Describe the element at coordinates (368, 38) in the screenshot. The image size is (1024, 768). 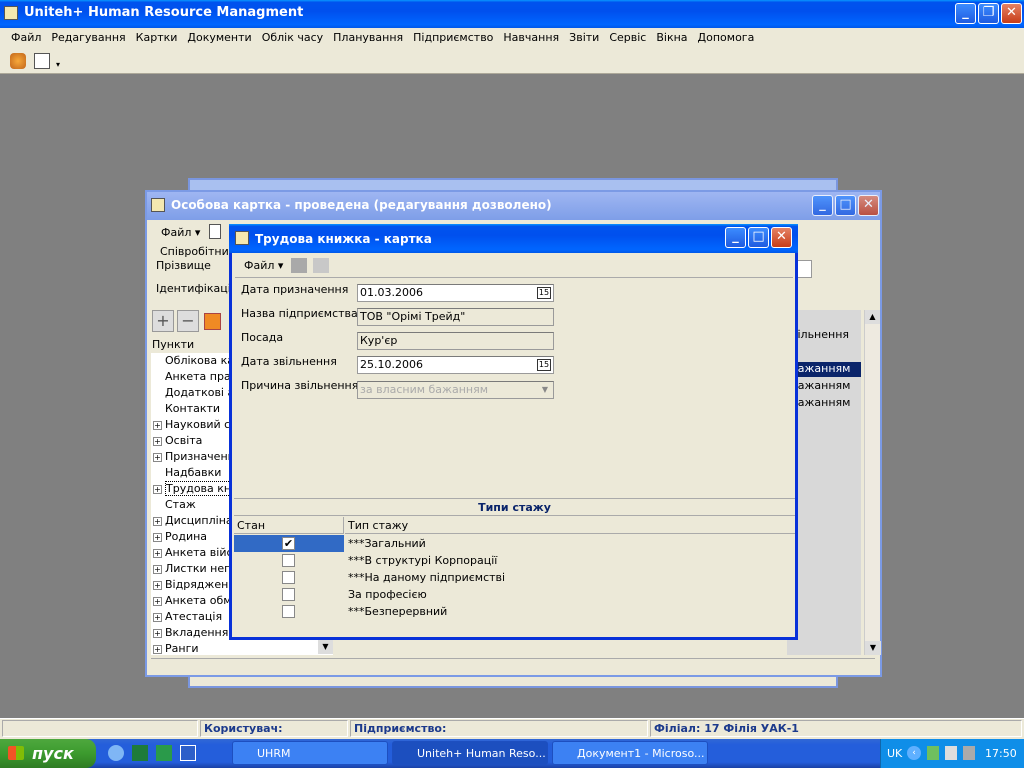
I see `menu-item: Планування` at that location.